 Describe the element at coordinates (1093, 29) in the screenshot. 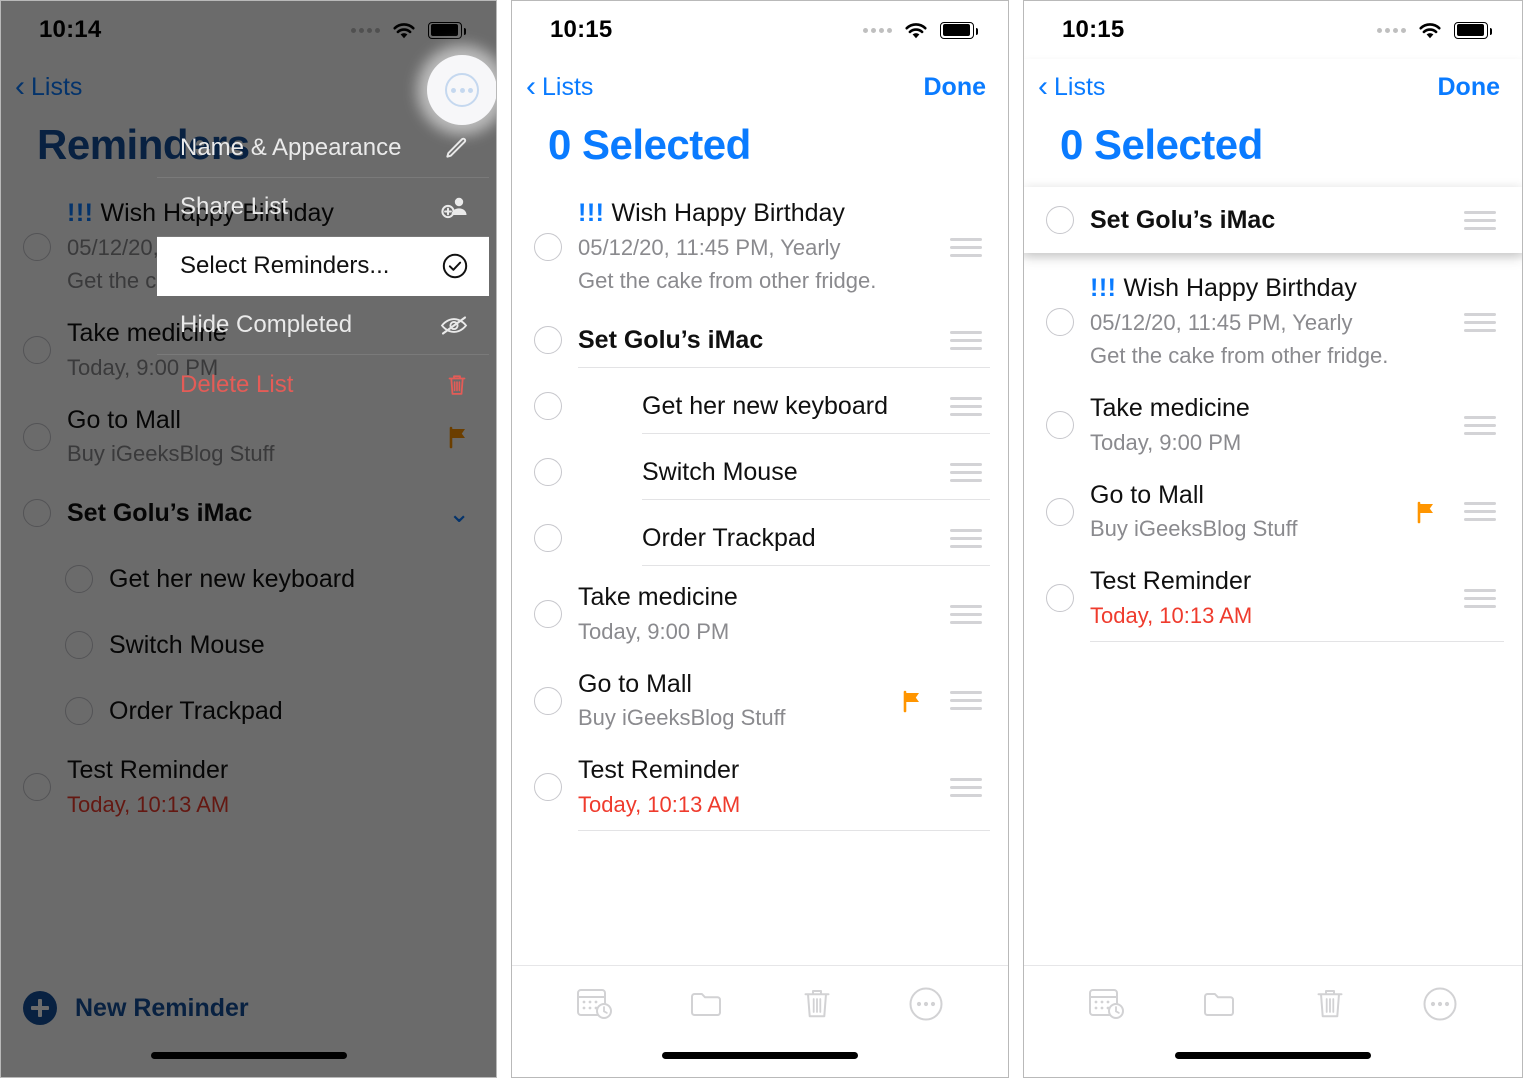

I see `status-time: 10:15` at that location.